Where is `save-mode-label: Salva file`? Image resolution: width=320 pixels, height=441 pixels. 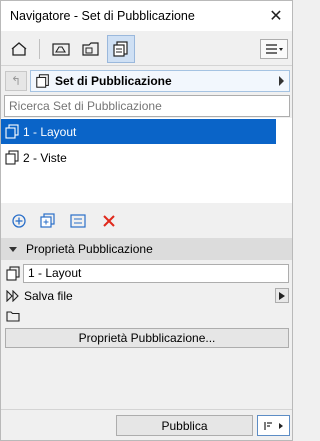 save-mode-label: Salva file is located at coordinates (48, 296).